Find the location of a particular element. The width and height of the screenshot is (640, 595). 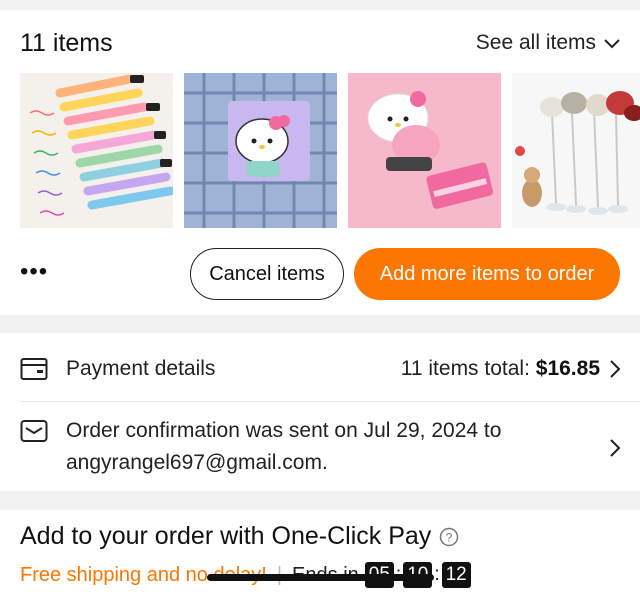

items-total-prefix: 11 items total: is located at coordinates (468, 368).